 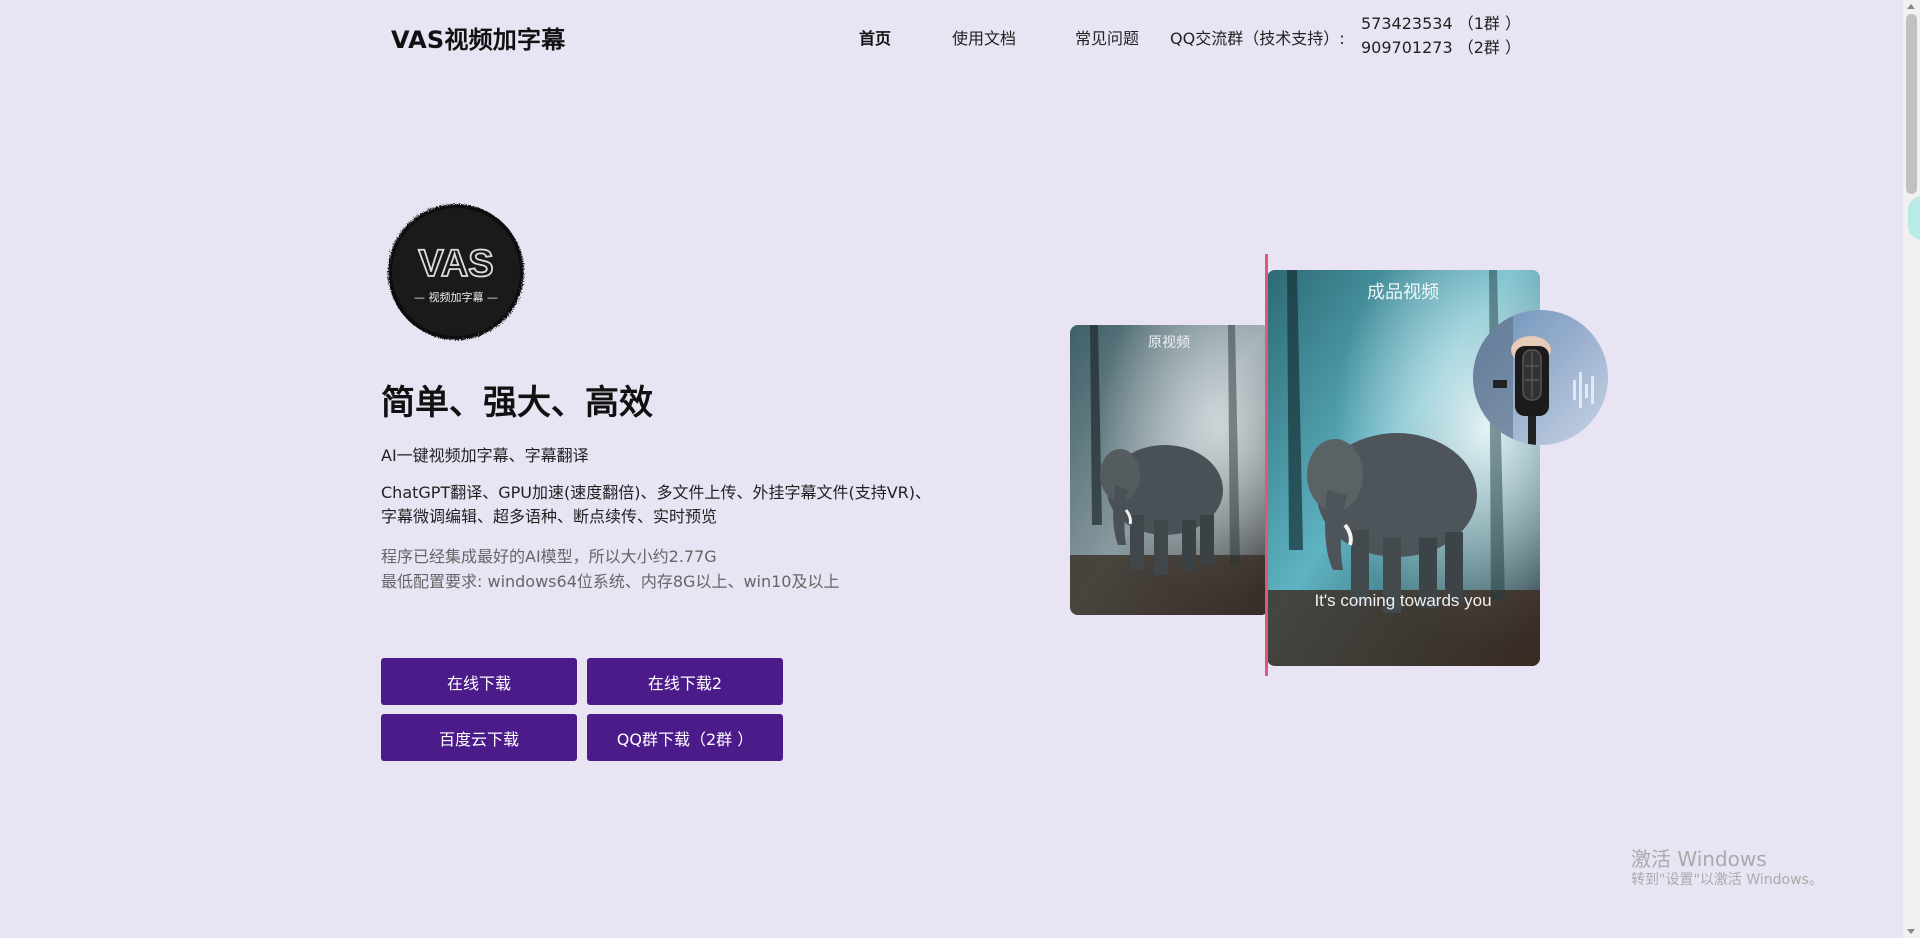 What do you see at coordinates (875, 37) in the screenshot?
I see `nav-home: 首页` at bounding box center [875, 37].